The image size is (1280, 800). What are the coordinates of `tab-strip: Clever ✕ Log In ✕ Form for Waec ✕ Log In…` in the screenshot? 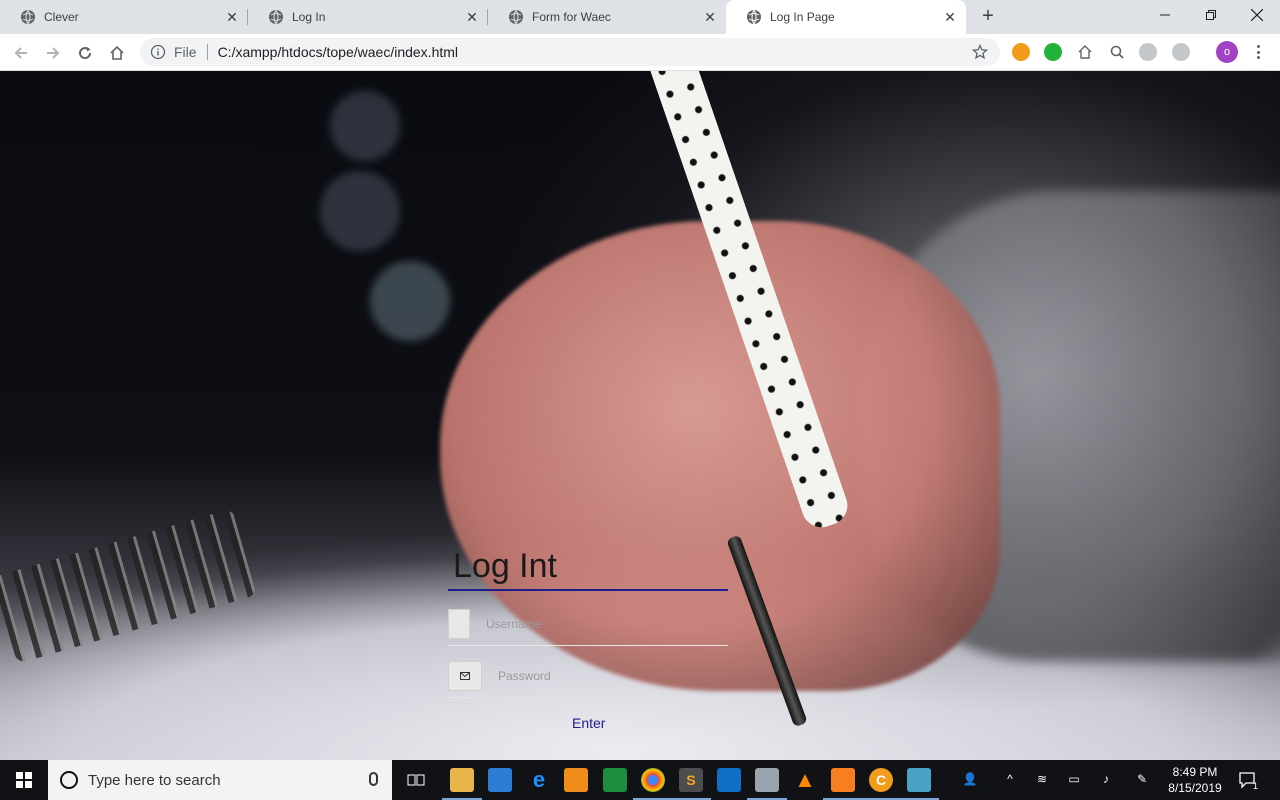 It's located at (640, 17).